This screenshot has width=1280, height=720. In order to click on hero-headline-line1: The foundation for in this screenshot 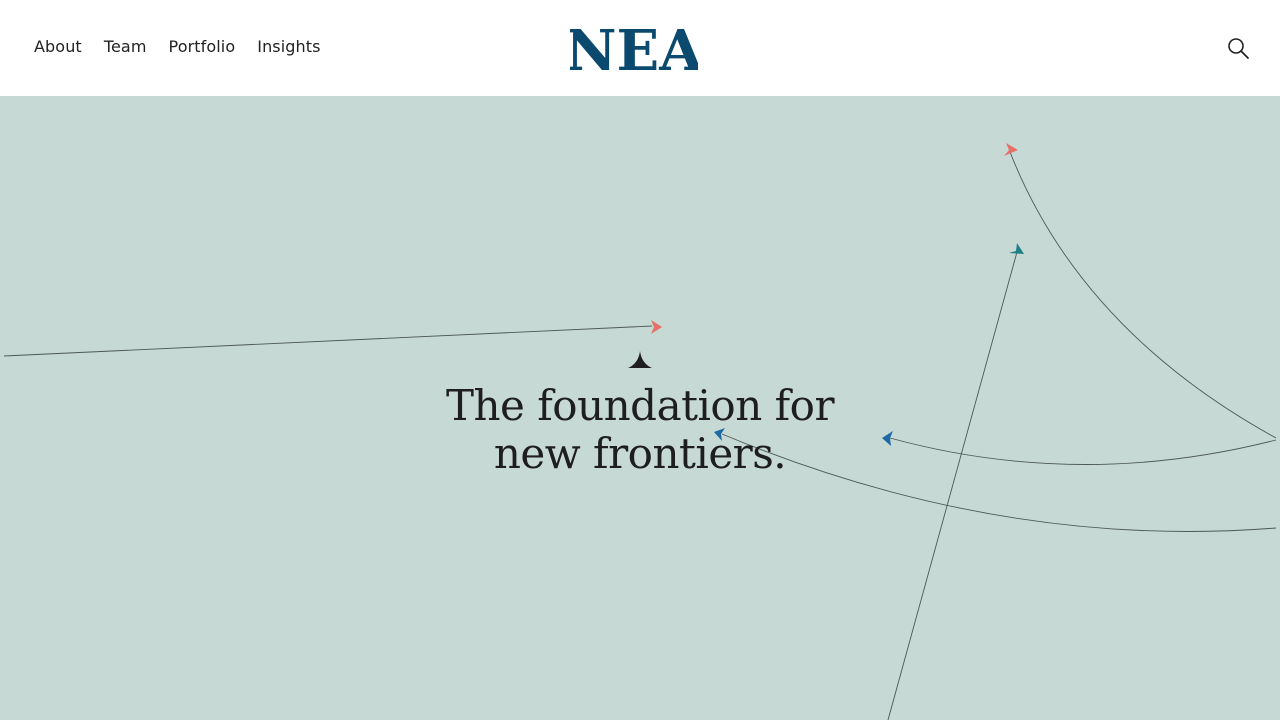, I will do `click(640, 405)`.